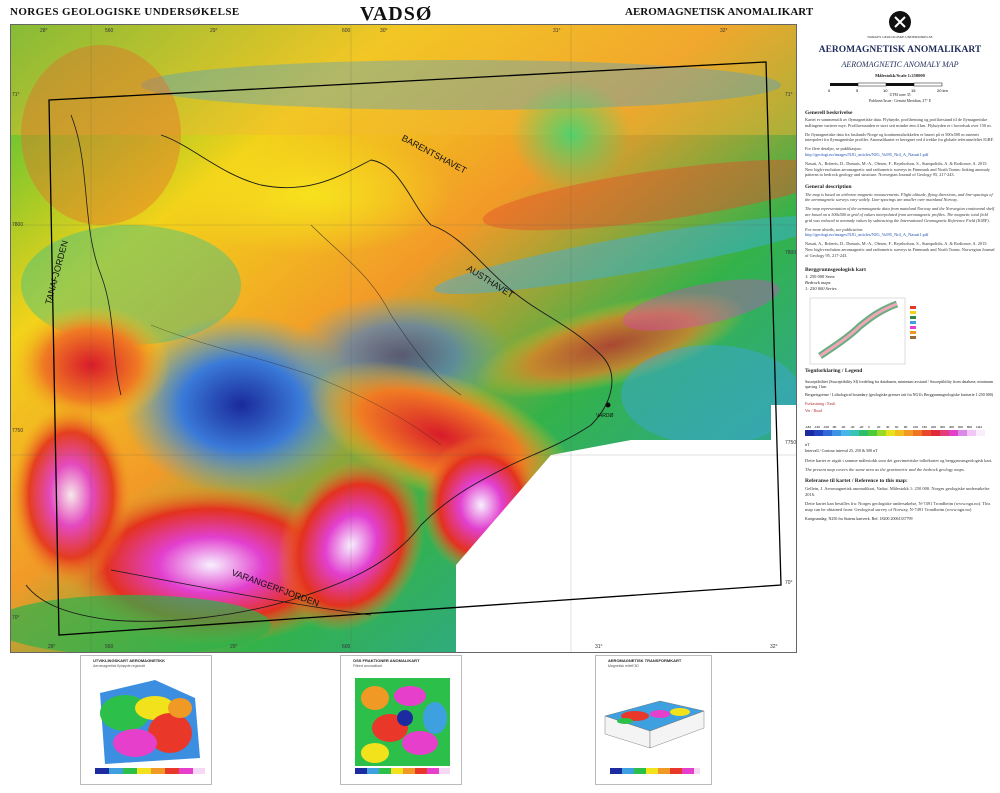 This screenshot has height=793, width=1000. Describe the element at coordinates (557, 31) in the screenshot. I see `tick-top: 31°` at that location.